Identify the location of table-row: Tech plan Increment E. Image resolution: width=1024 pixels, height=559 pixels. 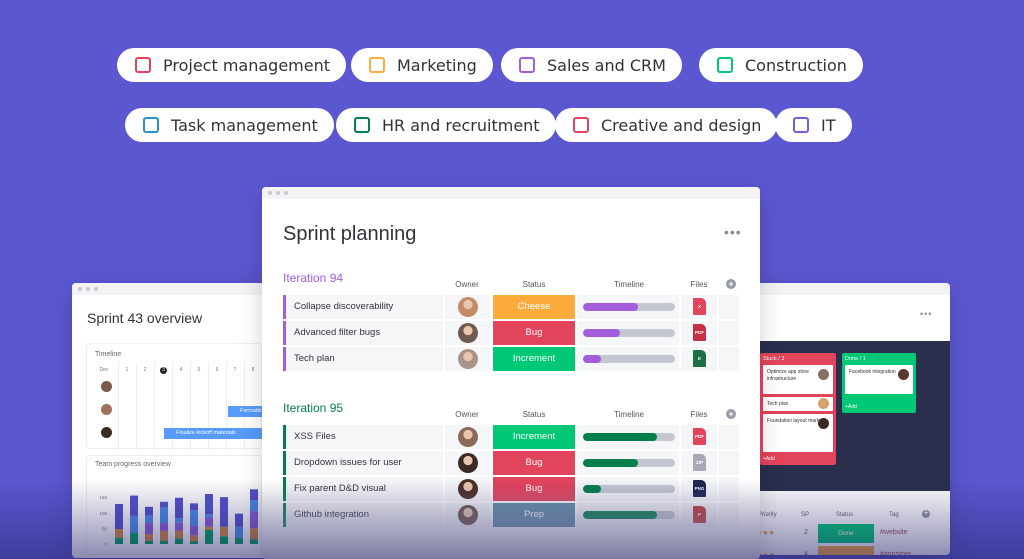
(512, 359).